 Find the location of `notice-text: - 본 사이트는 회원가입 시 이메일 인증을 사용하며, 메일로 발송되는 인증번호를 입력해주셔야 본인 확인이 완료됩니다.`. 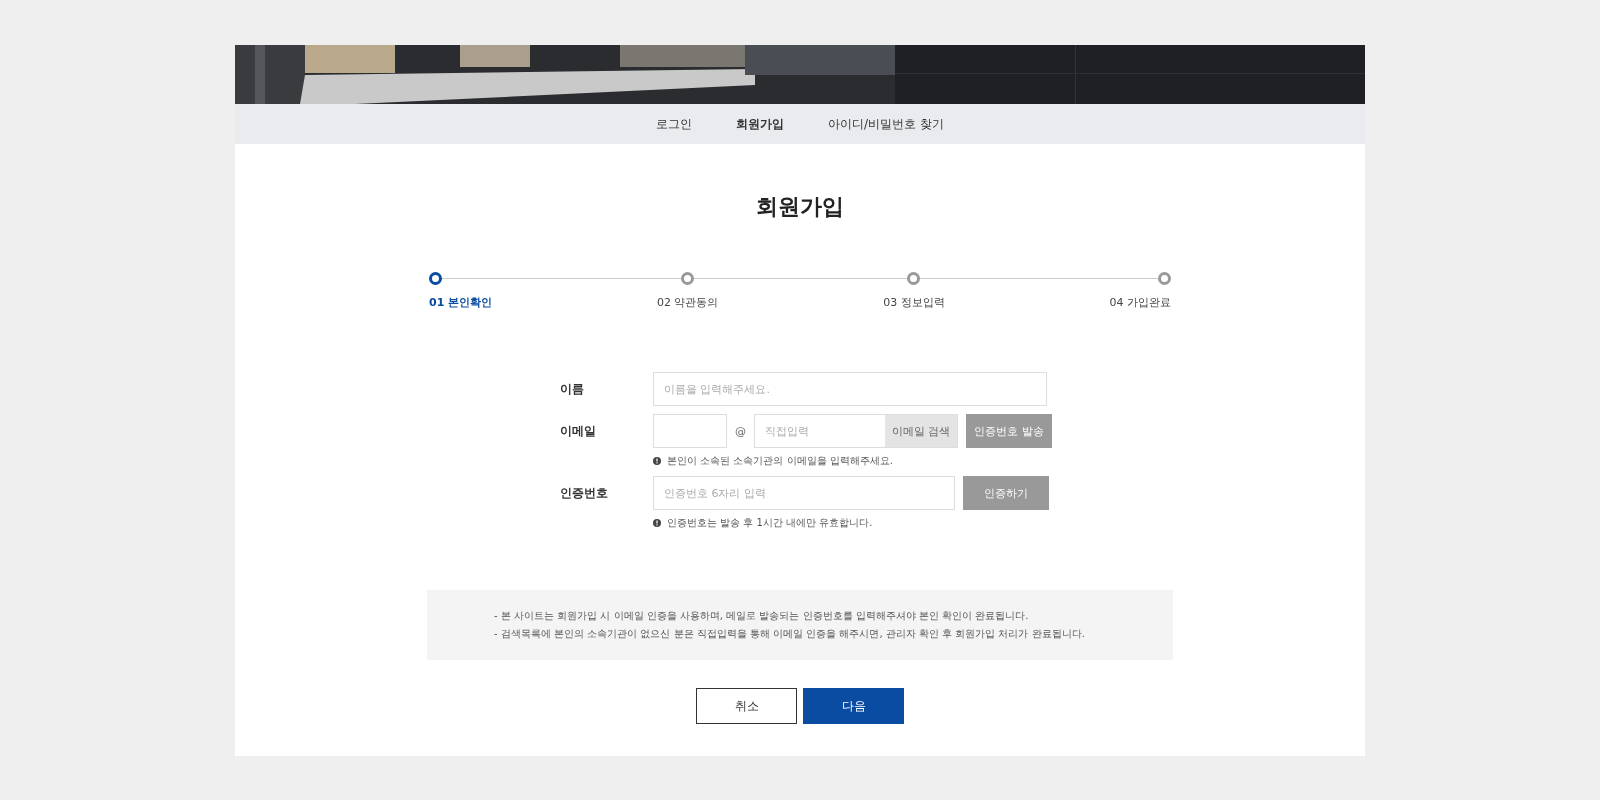

notice-text: - 본 사이트는 회원가입 시 이메일 인증을 사용하며, 메일로 발송되는 인증번호를 입력해주셔야 본인 확인이 완료됩니다. is located at coordinates (762, 616).